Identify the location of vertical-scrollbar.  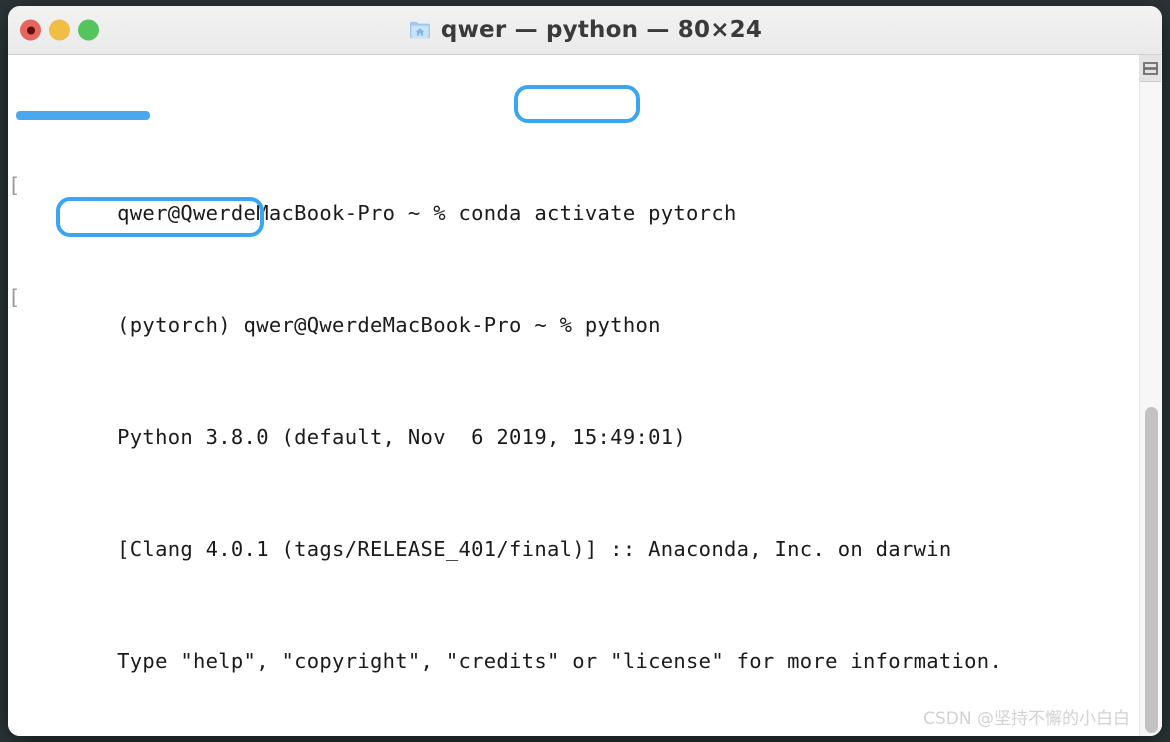
(1150, 395).